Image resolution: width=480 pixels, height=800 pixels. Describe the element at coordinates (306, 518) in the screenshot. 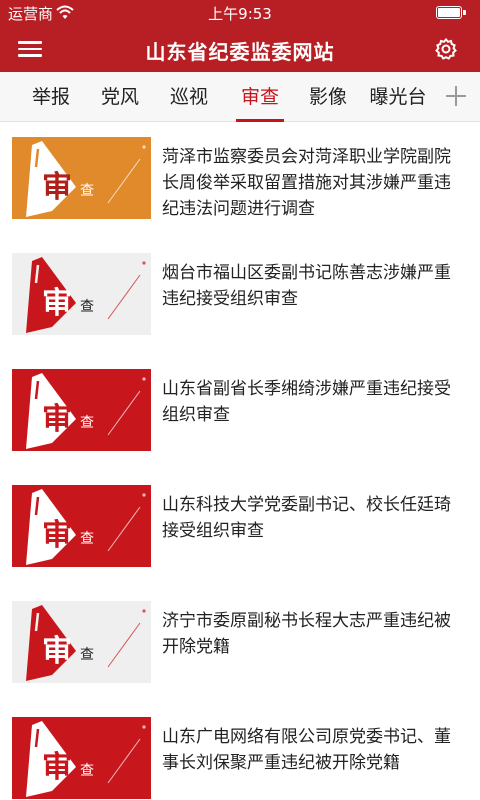

I see `news-title: 山东科技大学党委副书记、校长任廷琦接受组织审查` at that location.